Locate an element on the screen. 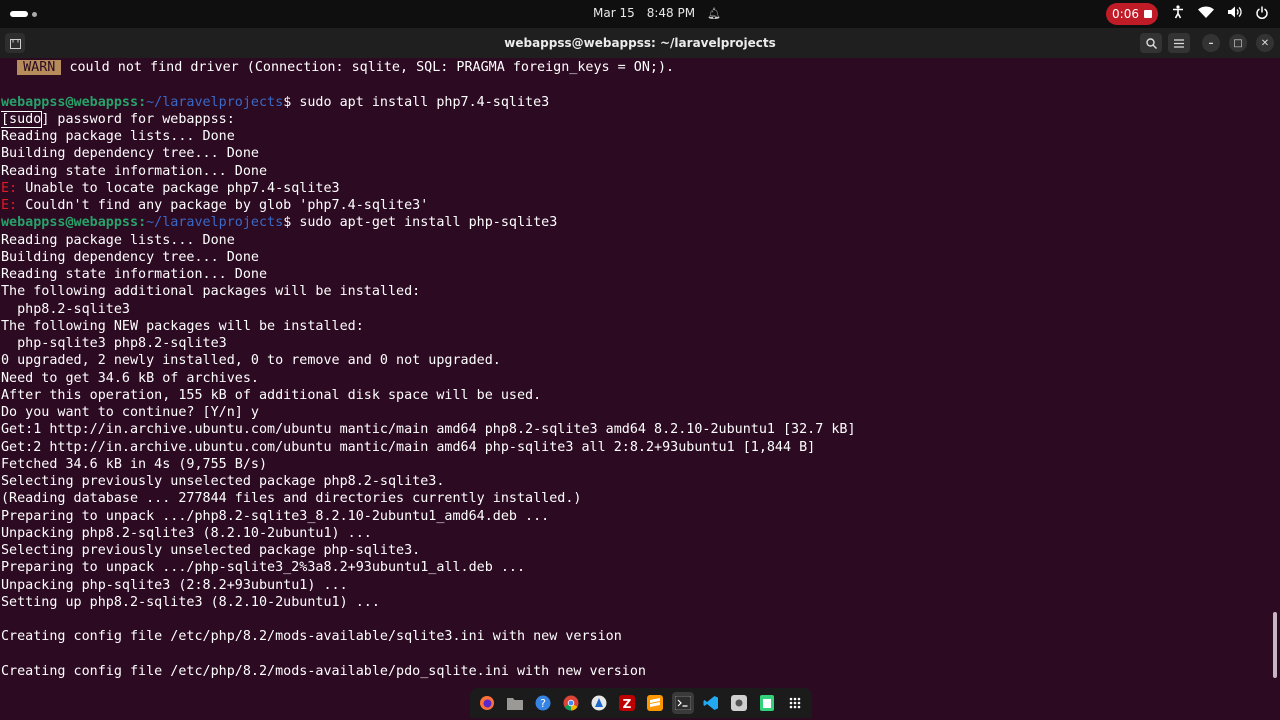 The height and width of the screenshot is (720, 1280). screen-recording-indicator: 0:06 is located at coordinates (1132, 14).